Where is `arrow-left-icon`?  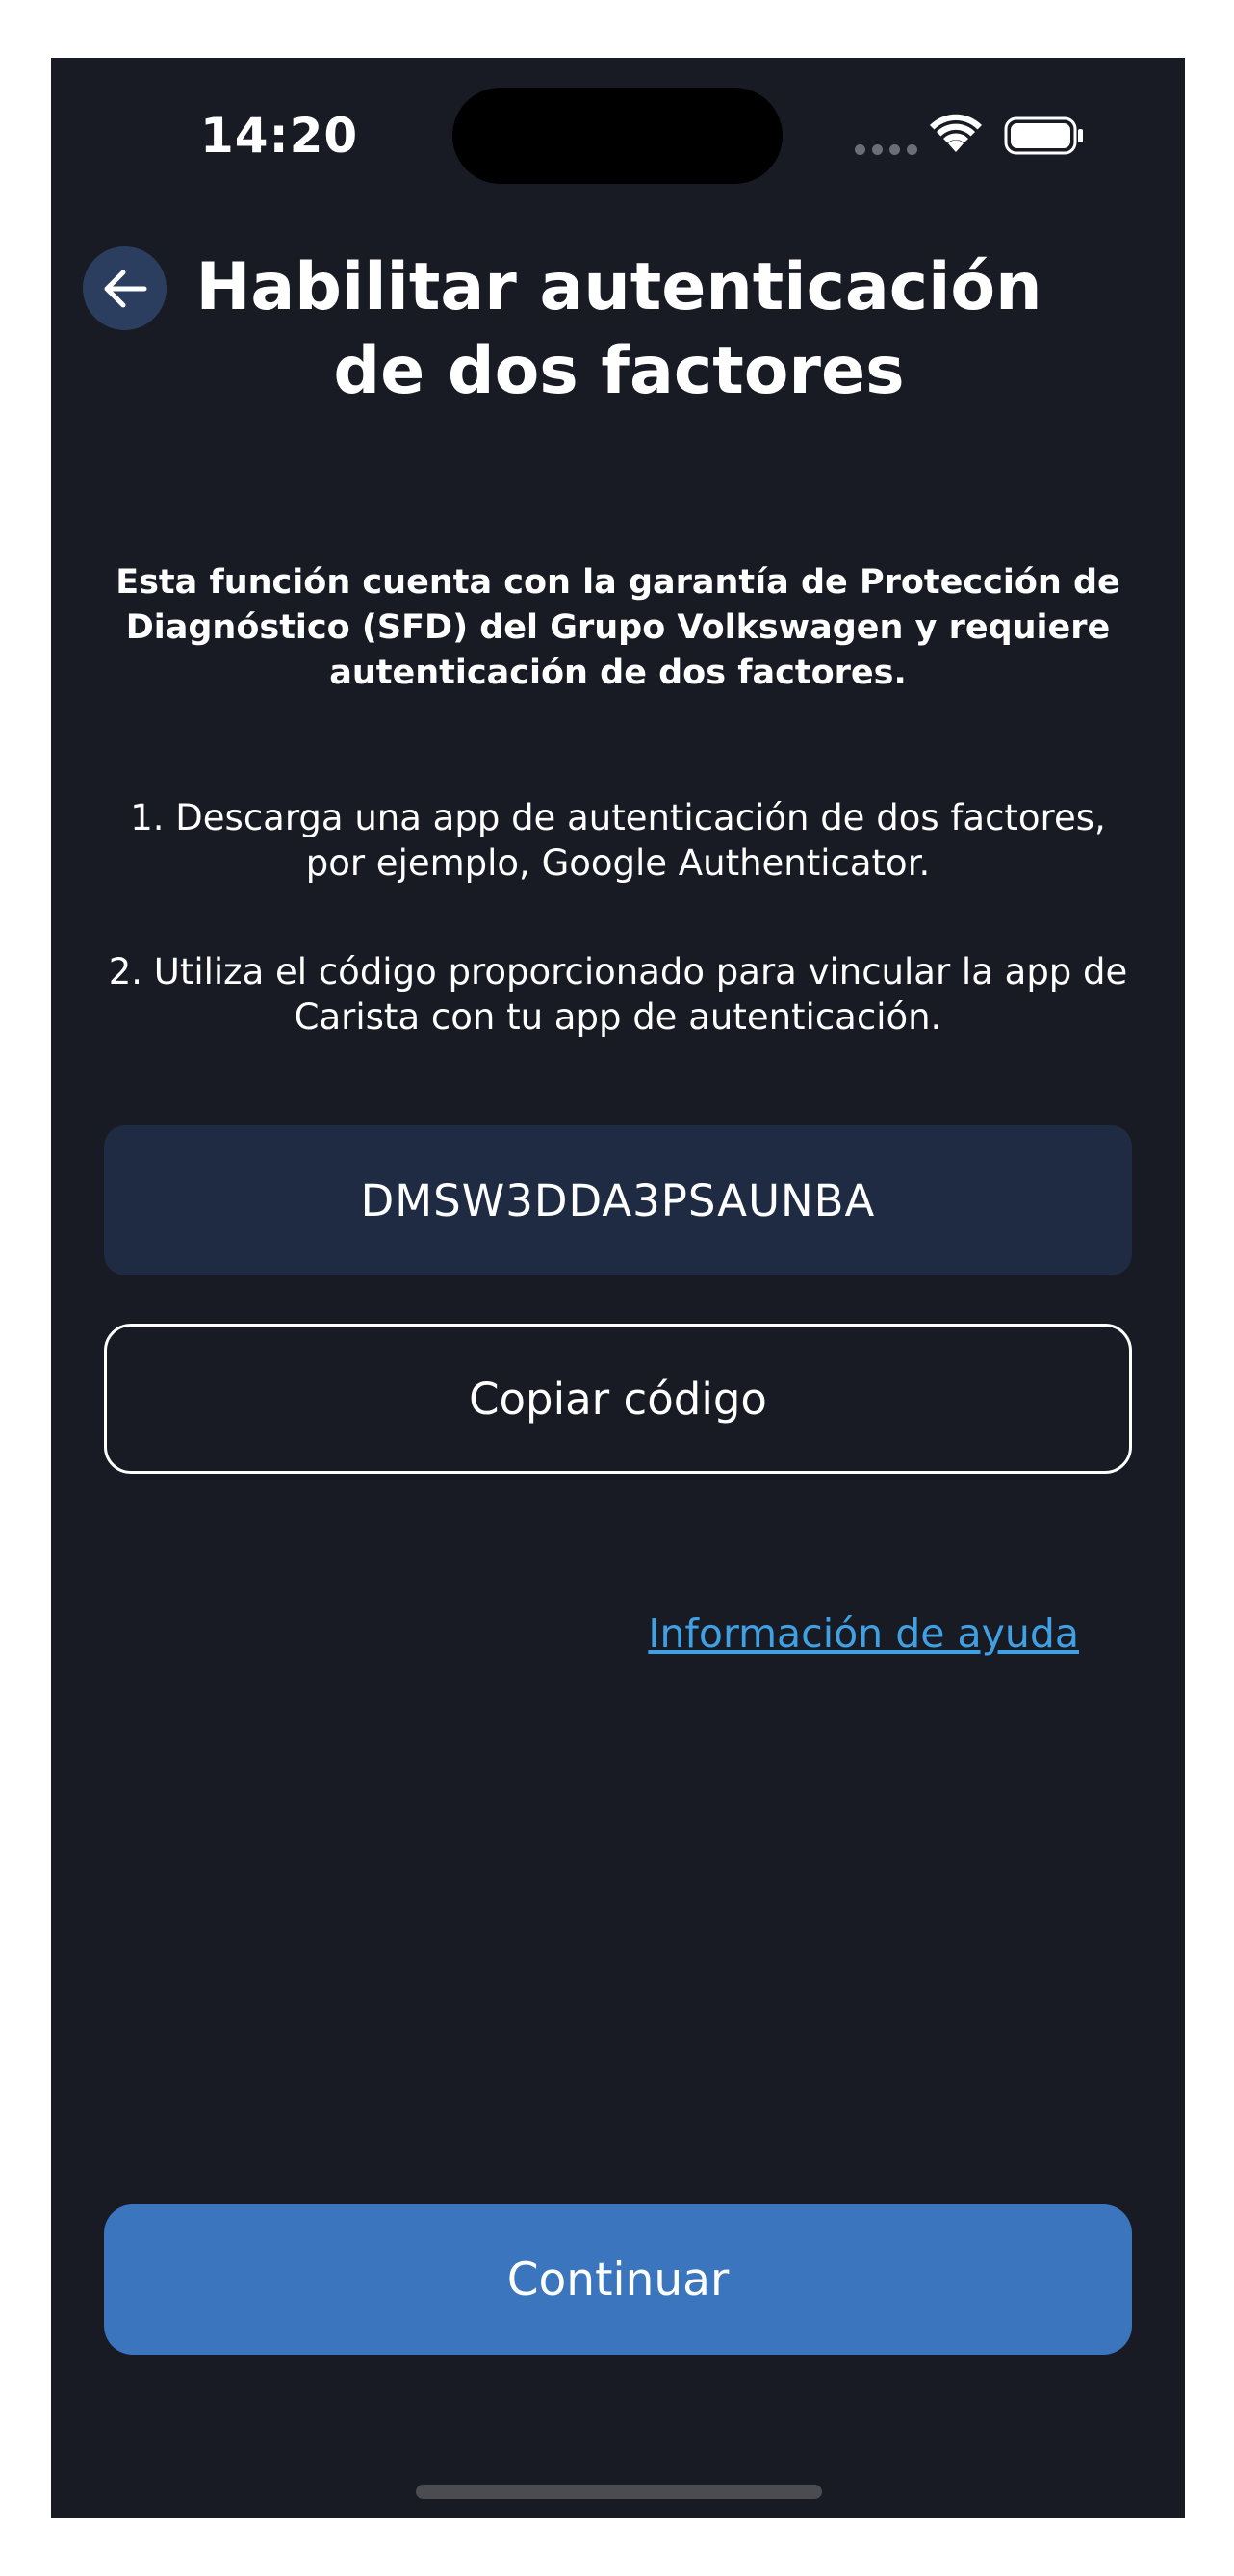
arrow-left-icon is located at coordinates (125, 289).